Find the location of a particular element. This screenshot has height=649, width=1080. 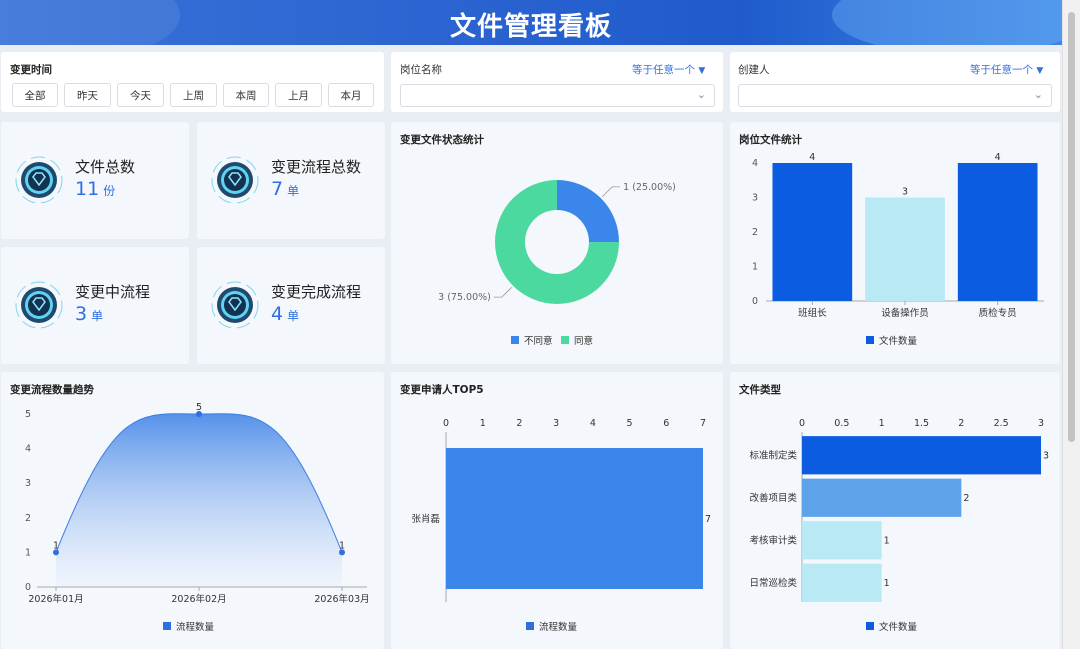

position-bar-chart: 0 1 2 3 4 4 班组长 3 设备操作员 4 质检专员文件数量 is located at coordinates (898, 249).